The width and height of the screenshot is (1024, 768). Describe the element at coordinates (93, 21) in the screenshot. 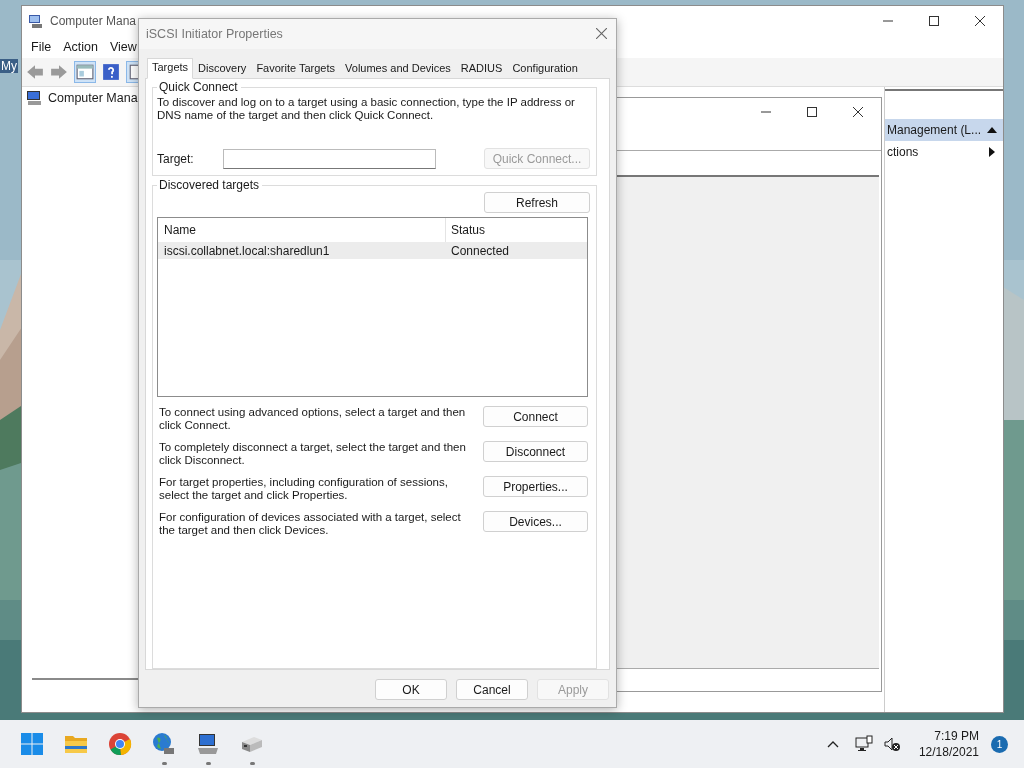

I see `window-title: Computer Mana` at that location.